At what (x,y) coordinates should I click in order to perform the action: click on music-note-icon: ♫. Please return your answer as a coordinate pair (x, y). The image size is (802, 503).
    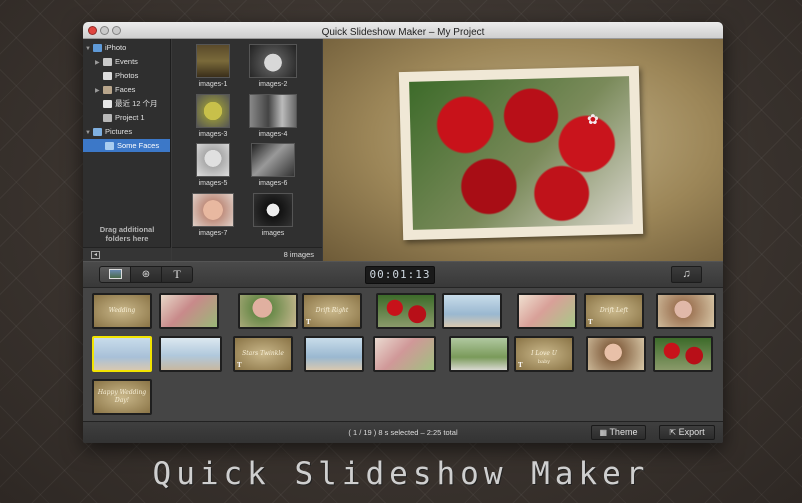
    Looking at the image, I should click on (686, 274).